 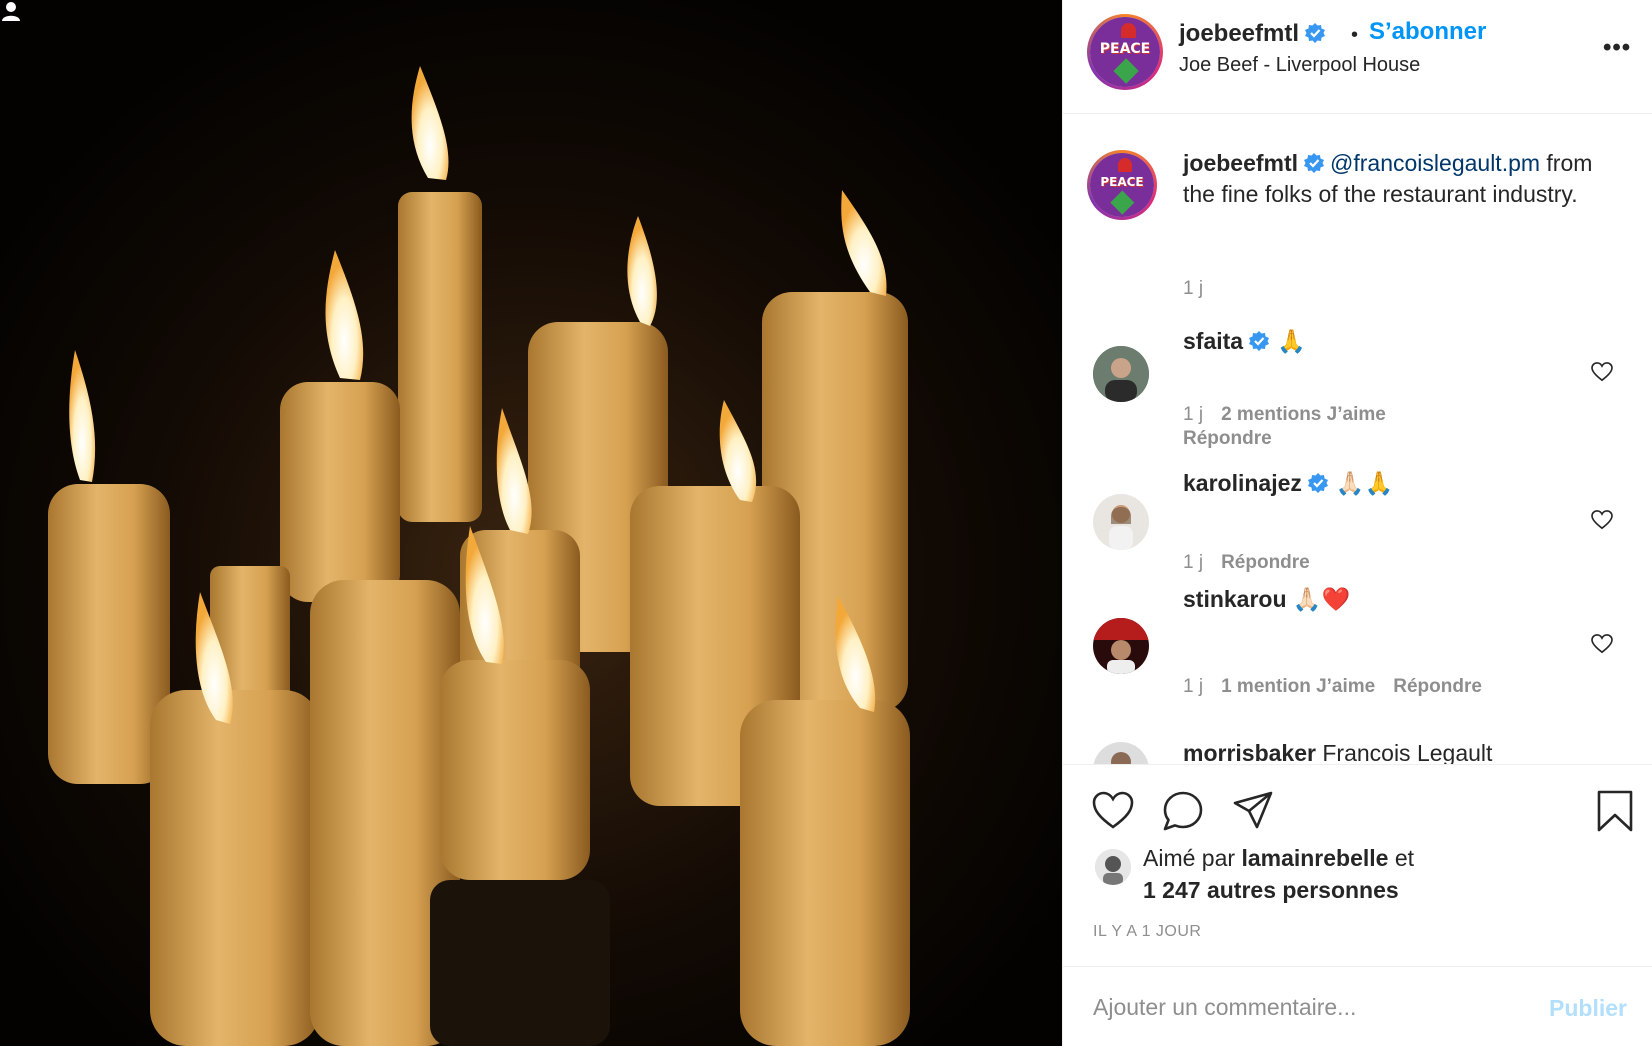 What do you see at coordinates (1121, 374) in the screenshot?
I see `comment-avatar-sfaita` at bounding box center [1121, 374].